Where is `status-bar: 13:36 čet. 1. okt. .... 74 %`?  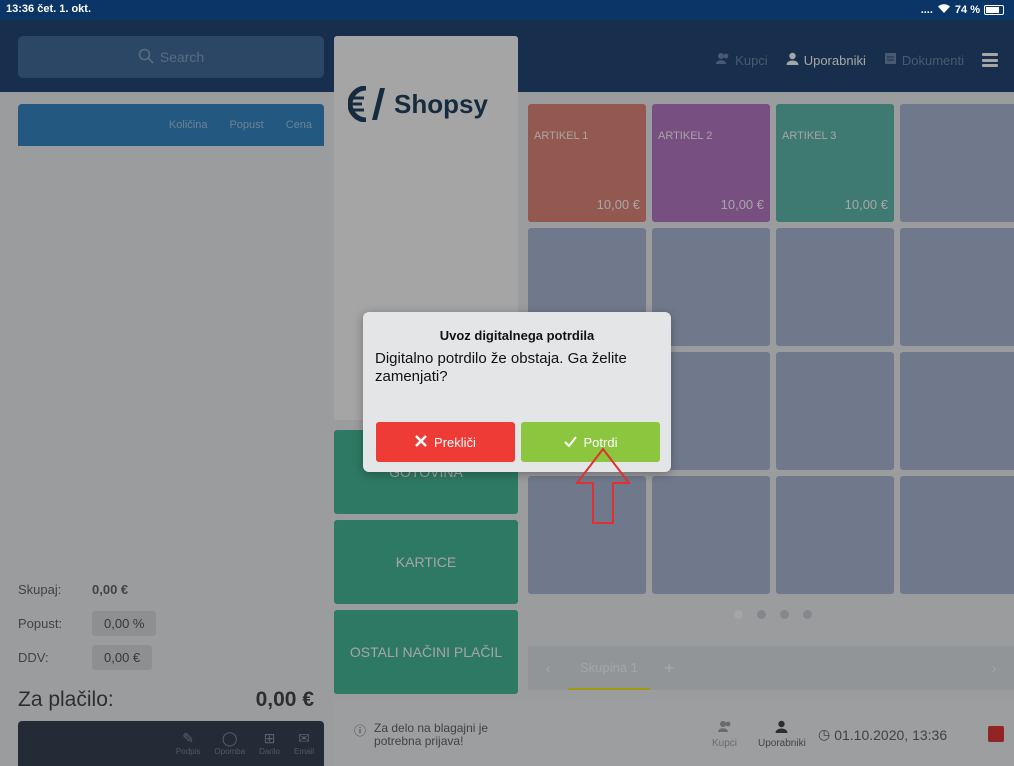
status-bar: 13:36 čet. 1. okt. .... 74 % is located at coordinates (507, 10).